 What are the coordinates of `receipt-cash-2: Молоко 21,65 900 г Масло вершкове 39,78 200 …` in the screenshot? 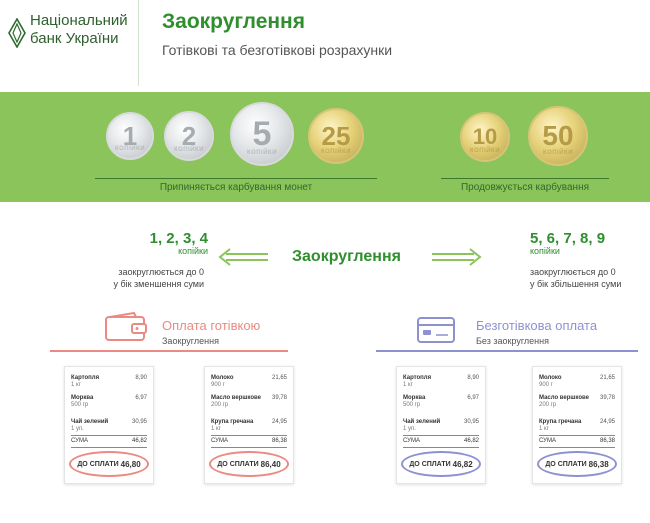 It's located at (249, 425).